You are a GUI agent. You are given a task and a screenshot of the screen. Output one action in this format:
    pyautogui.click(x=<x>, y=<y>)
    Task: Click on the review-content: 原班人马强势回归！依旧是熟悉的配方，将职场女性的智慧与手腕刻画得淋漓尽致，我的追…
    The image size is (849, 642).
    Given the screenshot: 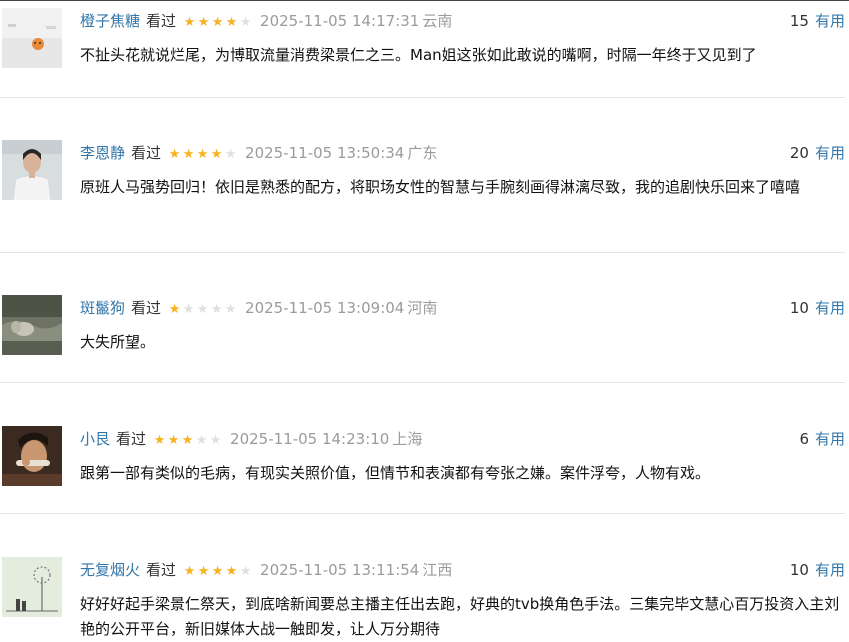 What is the action you would take?
    pyautogui.click(x=440, y=187)
    